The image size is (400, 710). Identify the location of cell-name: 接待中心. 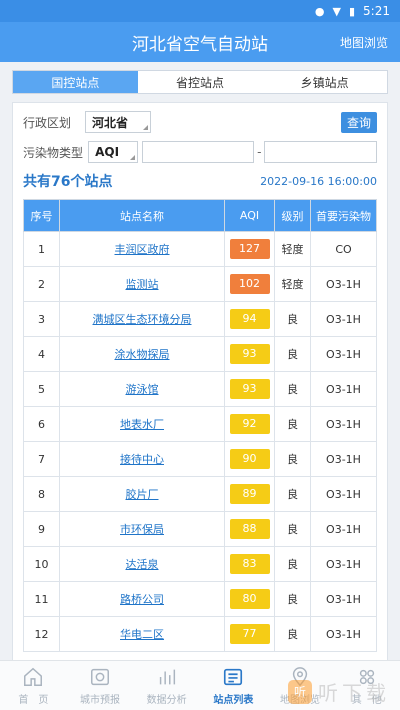
(142, 459).